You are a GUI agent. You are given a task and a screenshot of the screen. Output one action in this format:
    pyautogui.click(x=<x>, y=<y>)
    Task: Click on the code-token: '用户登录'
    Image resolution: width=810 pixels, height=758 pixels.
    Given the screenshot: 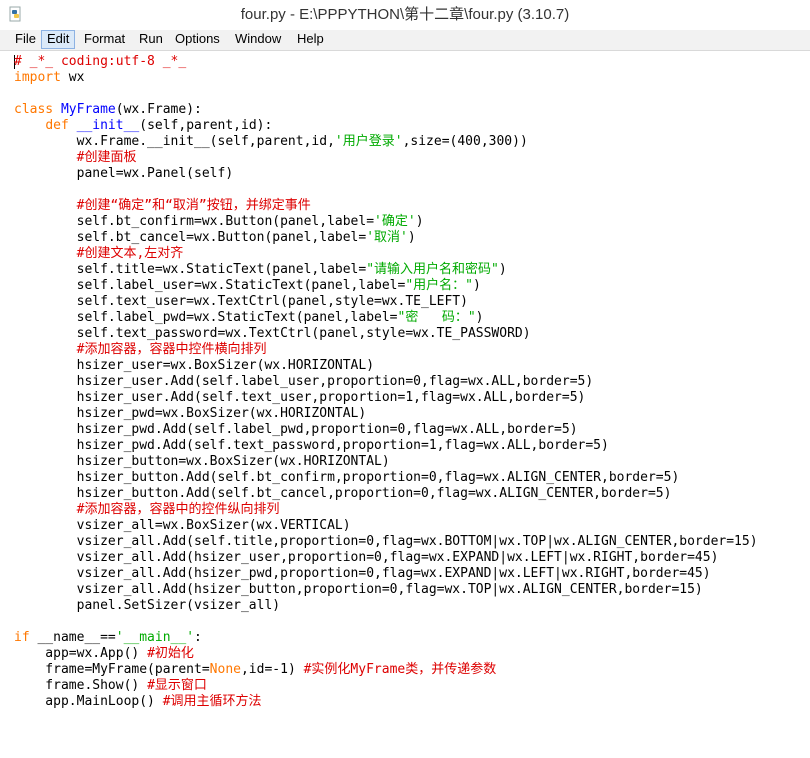 What is the action you would take?
    pyautogui.click(x=368, y=141)
    